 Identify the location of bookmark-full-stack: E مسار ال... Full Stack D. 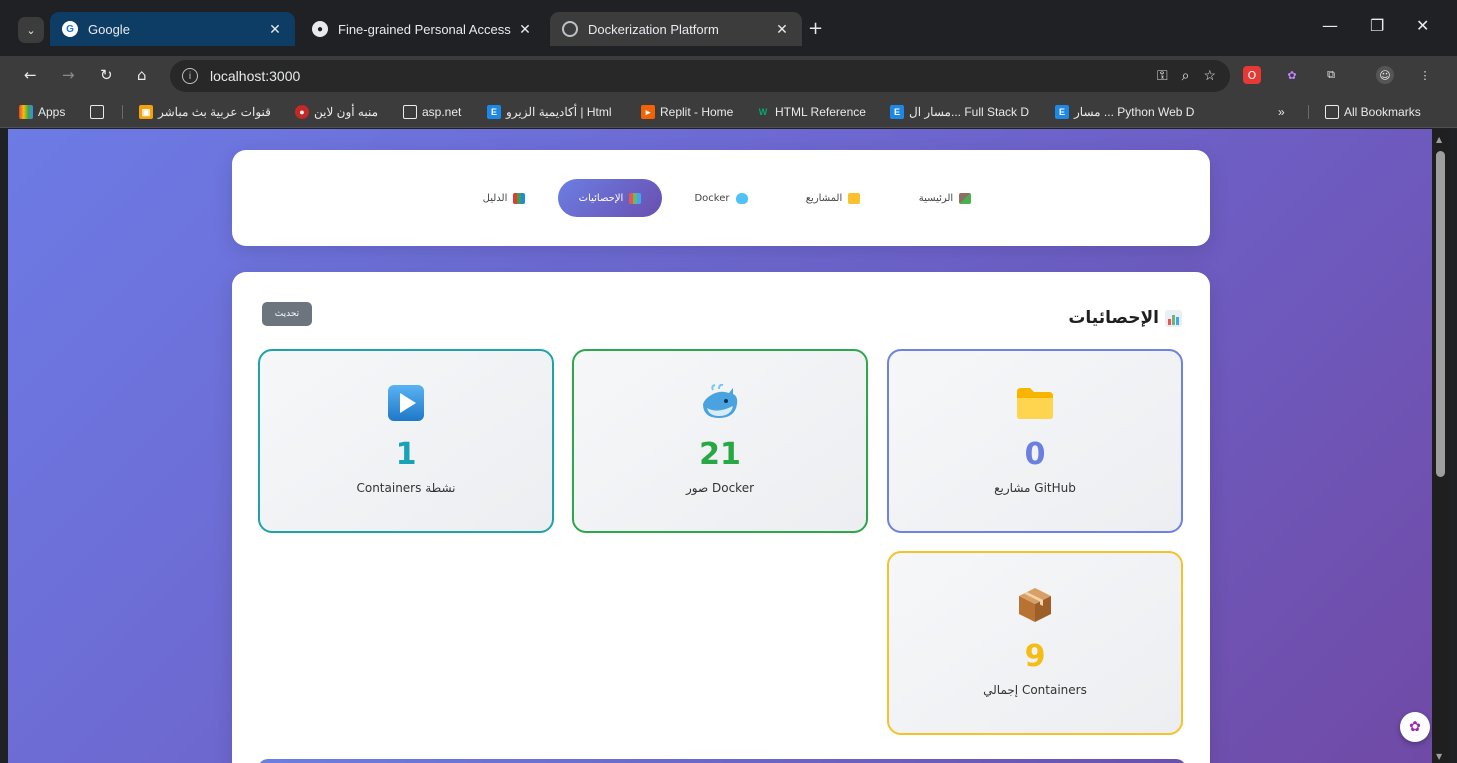
(957, 112).